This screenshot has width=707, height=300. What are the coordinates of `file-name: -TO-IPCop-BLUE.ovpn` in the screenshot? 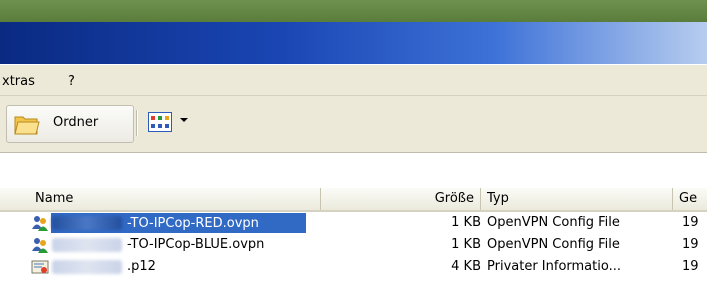 It's located at (196, 244).